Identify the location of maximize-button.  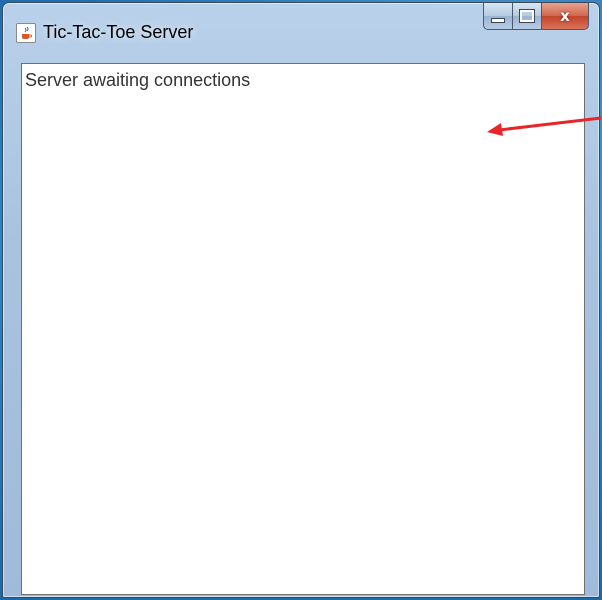
(527, 16).